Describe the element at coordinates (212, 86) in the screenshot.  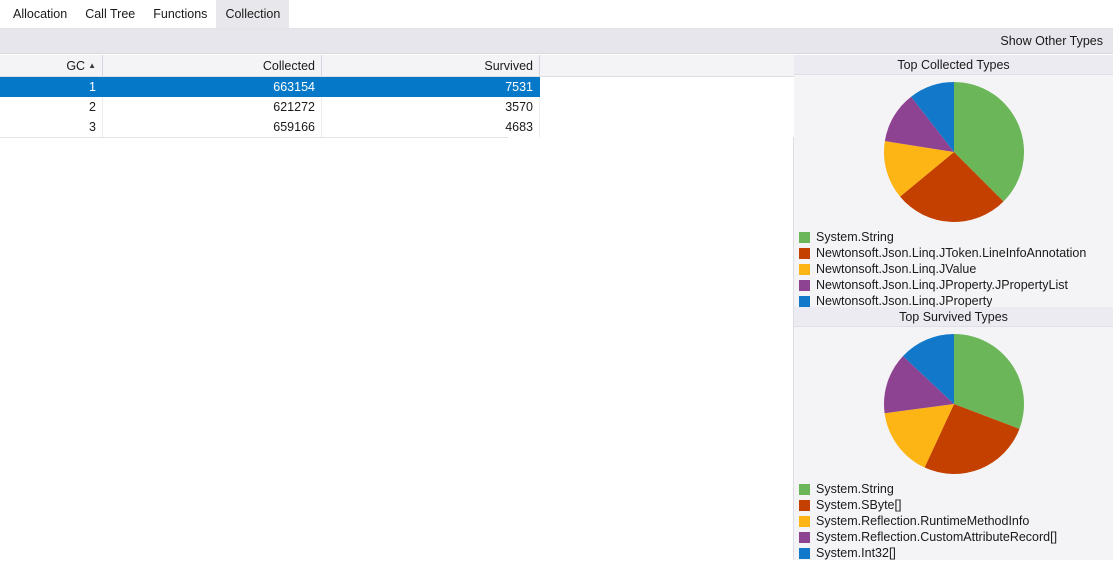
I see `cell-collected: 663154` at that location.